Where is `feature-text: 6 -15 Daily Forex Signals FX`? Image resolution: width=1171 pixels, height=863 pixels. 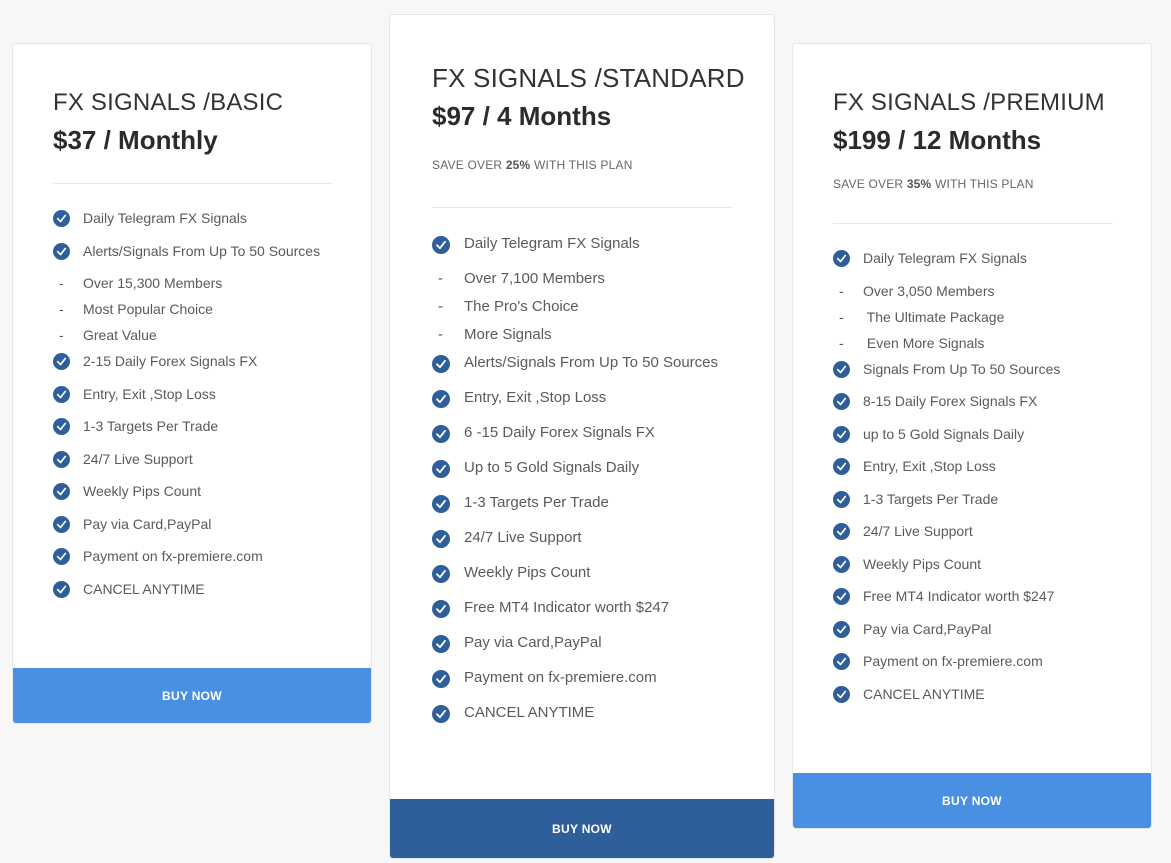 feature-text: 6 -15 Daily Forex Signals FX is located at coordinates (559, 432).